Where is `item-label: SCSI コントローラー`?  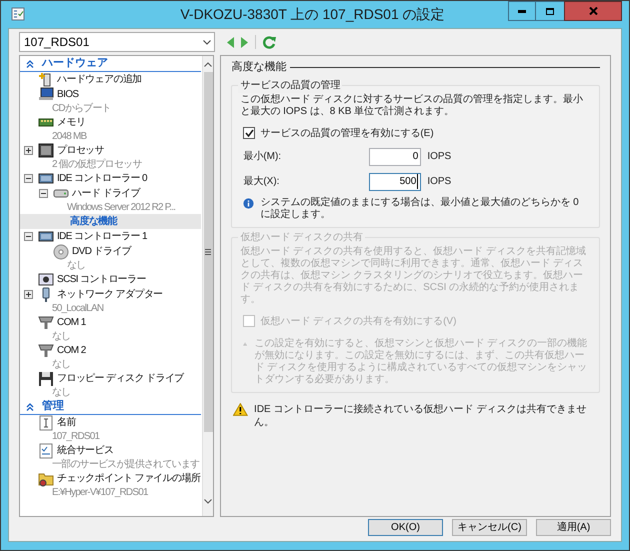
item-label: SCSI コントローラー is located at coordinates (101, 279).